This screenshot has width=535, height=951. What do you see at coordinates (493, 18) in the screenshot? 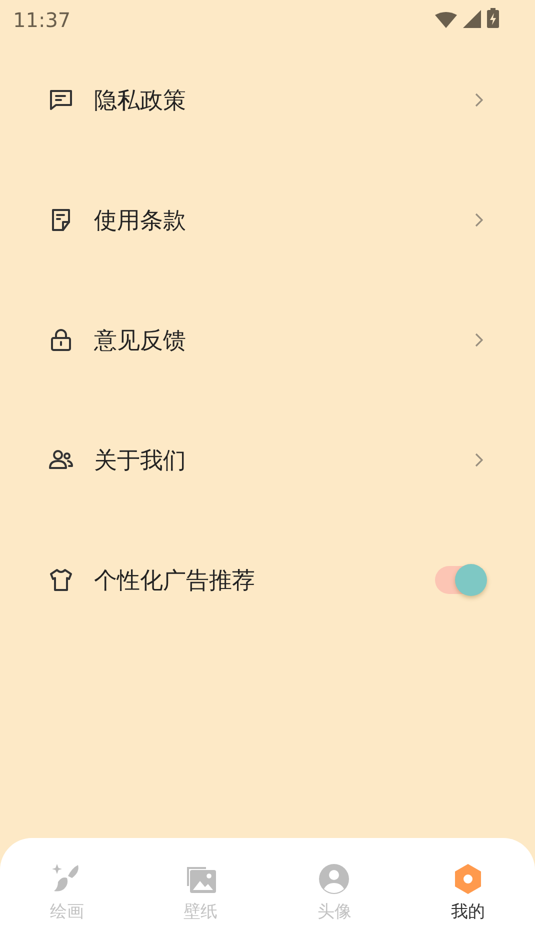
I see `battery-icon` at bounding box center [493, 18].